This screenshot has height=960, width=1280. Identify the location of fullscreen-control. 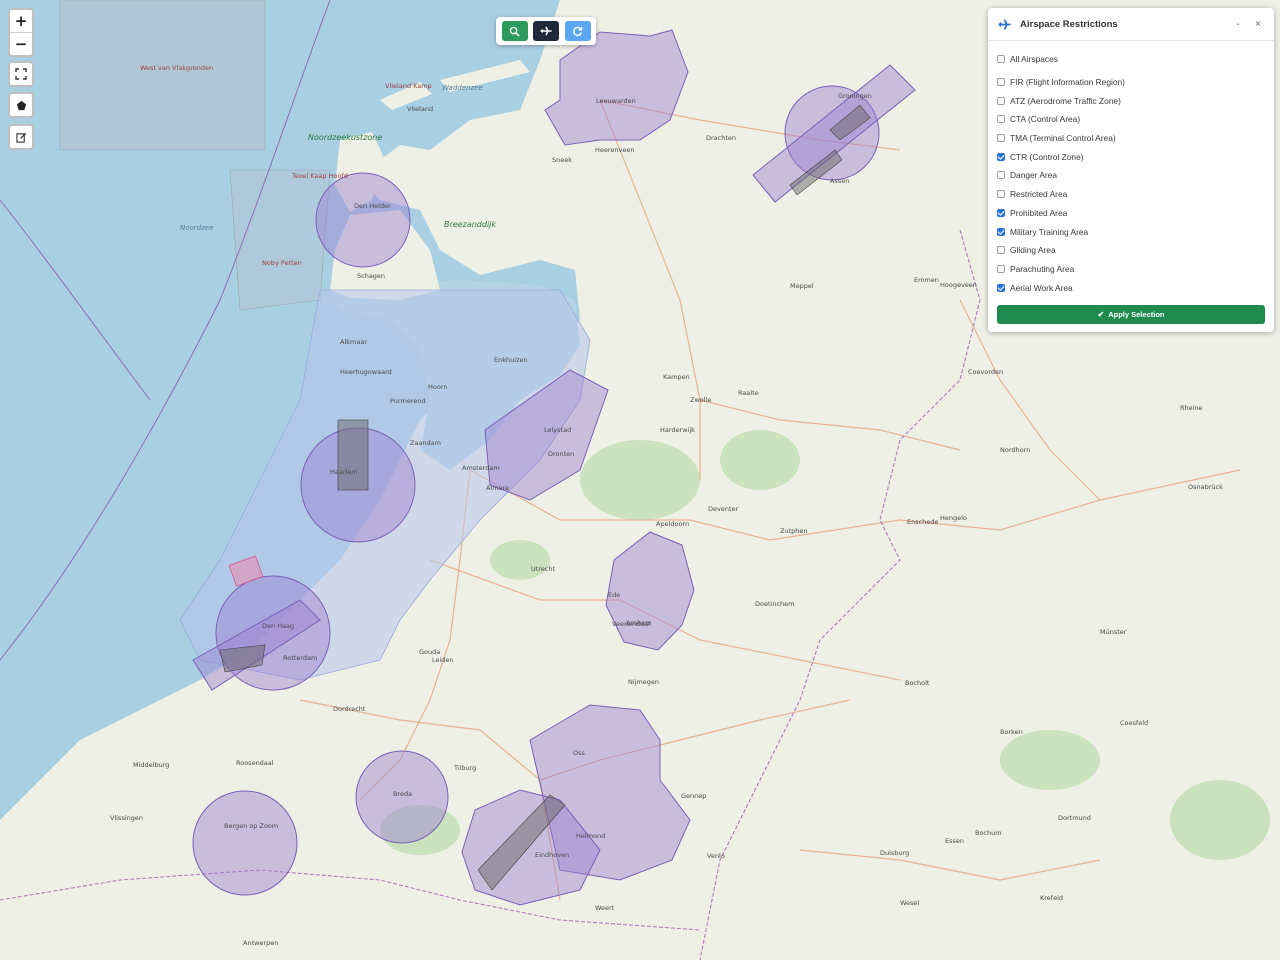
(21, 74).